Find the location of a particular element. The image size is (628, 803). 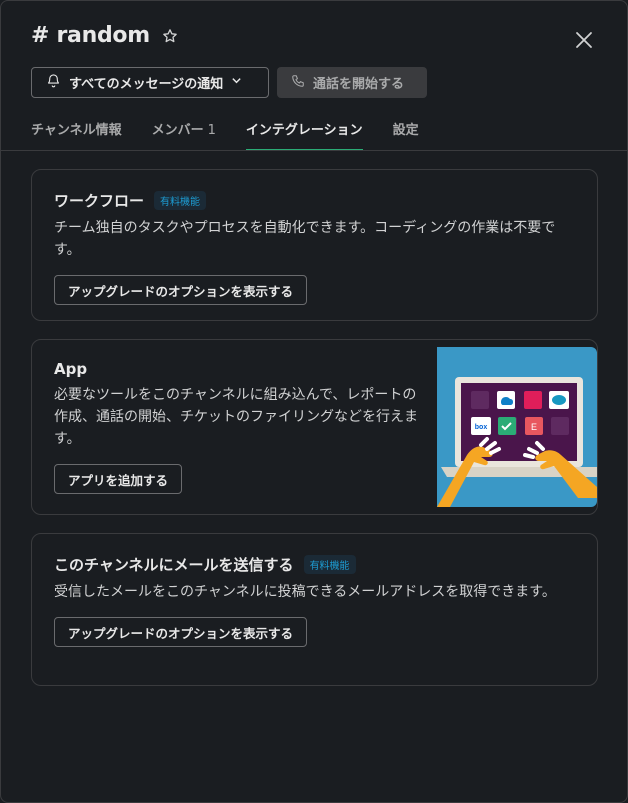

workflow-description: チーム独自のタスクやプロセスを自動化できます。コーディングの作業は不要です。 is located at coordinates (305, 239).